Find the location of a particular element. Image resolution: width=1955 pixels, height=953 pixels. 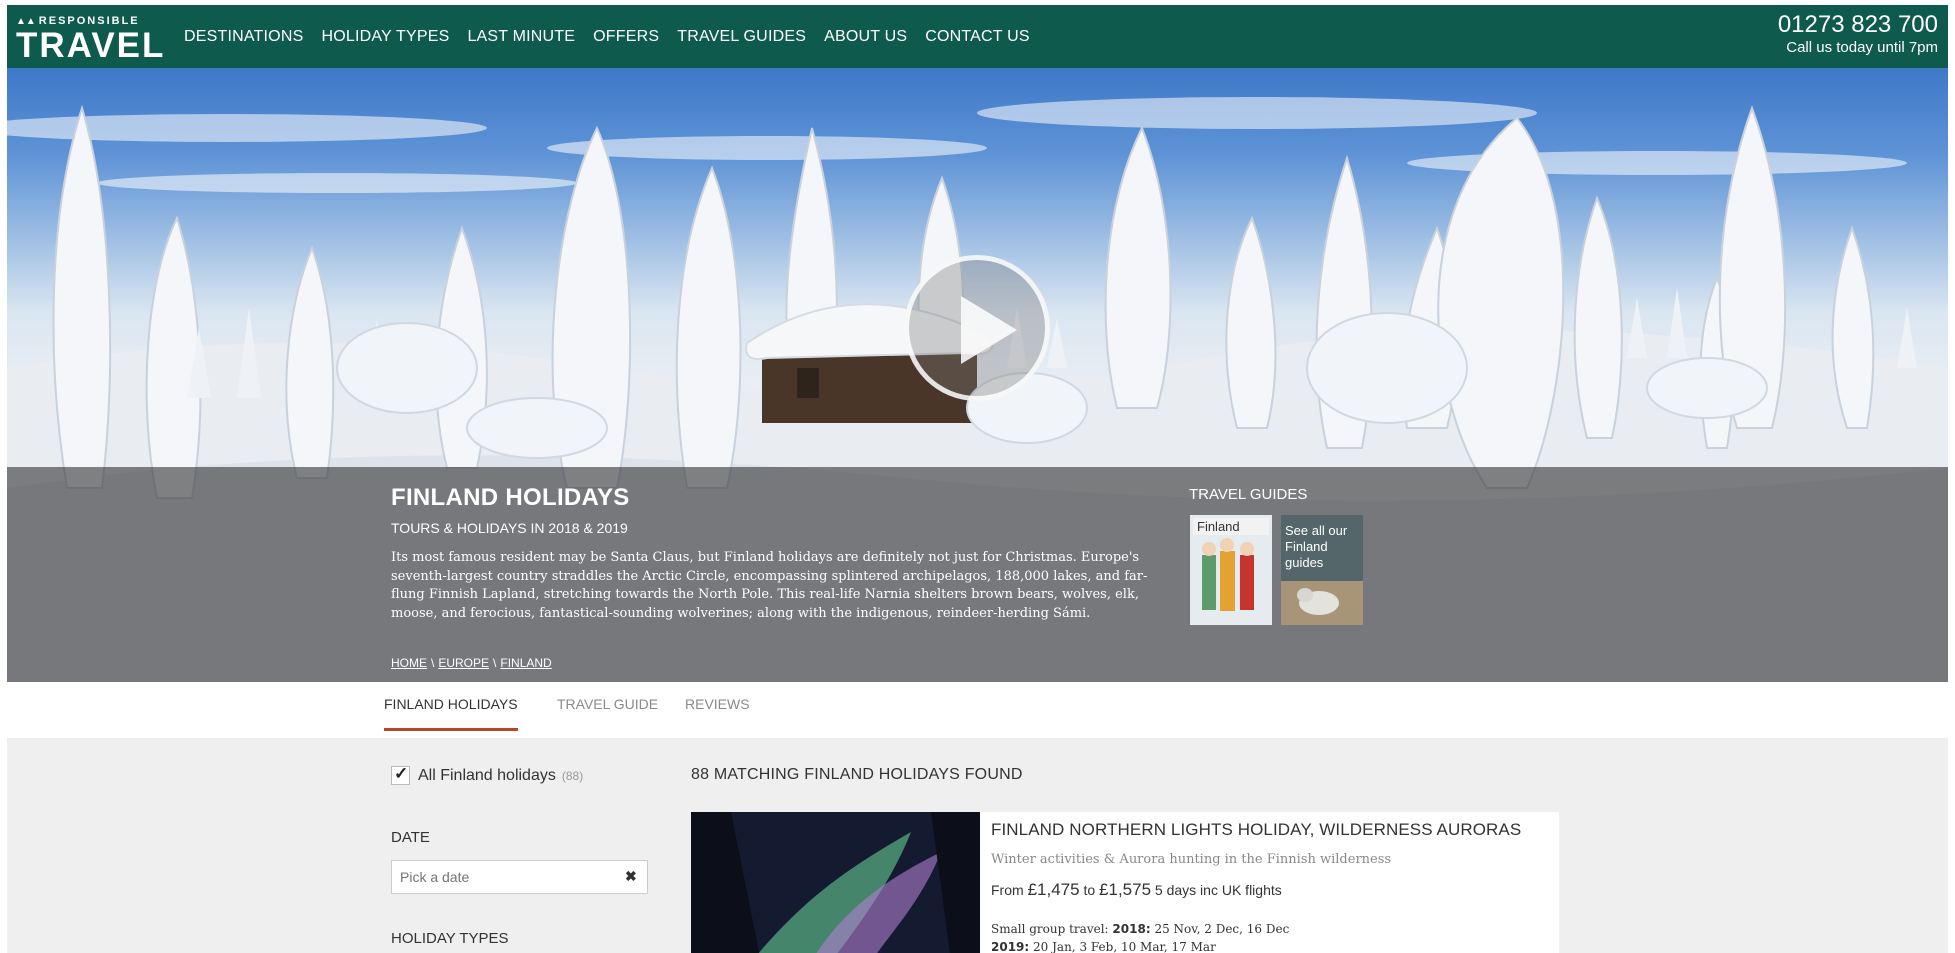

result-image is located at coordinates (835, 882).